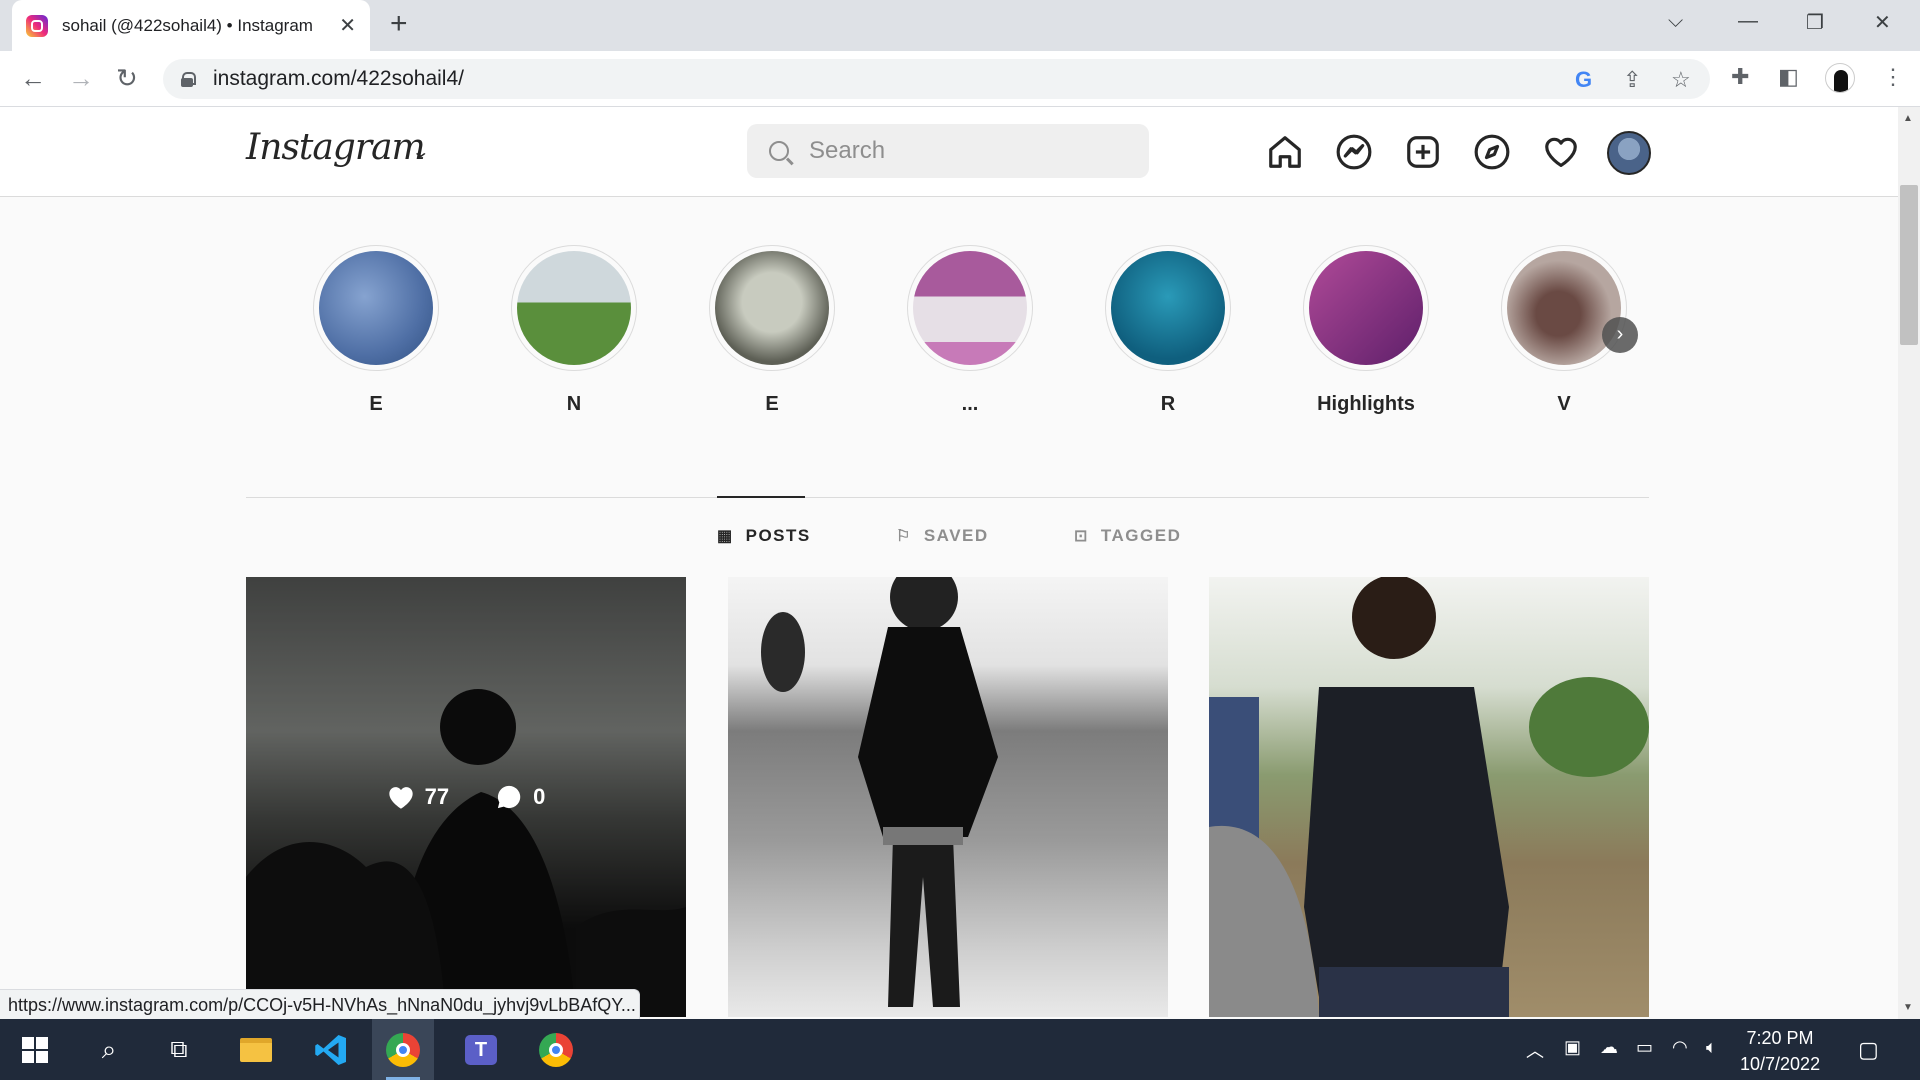  What do you see at coordinates (1780, 1051) in the screenshot?
I see `taskbar-clock: 7:20 PM 10/7/2022` at bounding box center [1780, 1051].